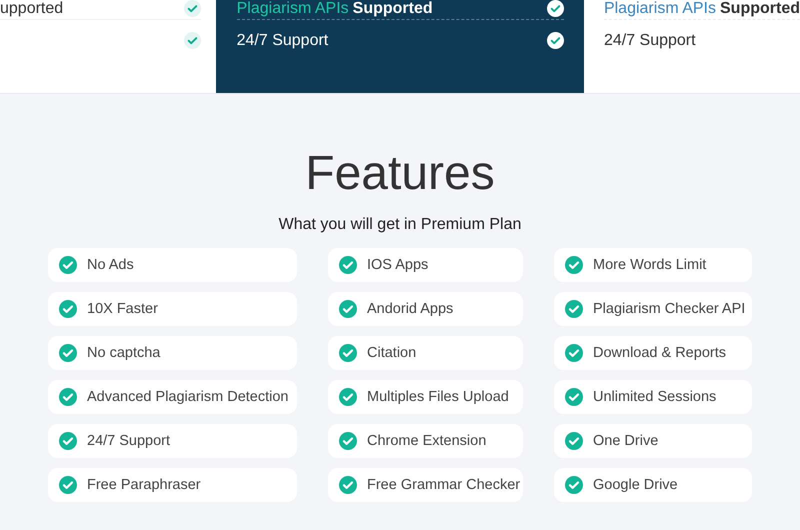 The width and height of the screenshot is (800, 530). Describe the element at coordinates (625, 441) in the screenshot. I see `feature-label: One Drive` at that location.